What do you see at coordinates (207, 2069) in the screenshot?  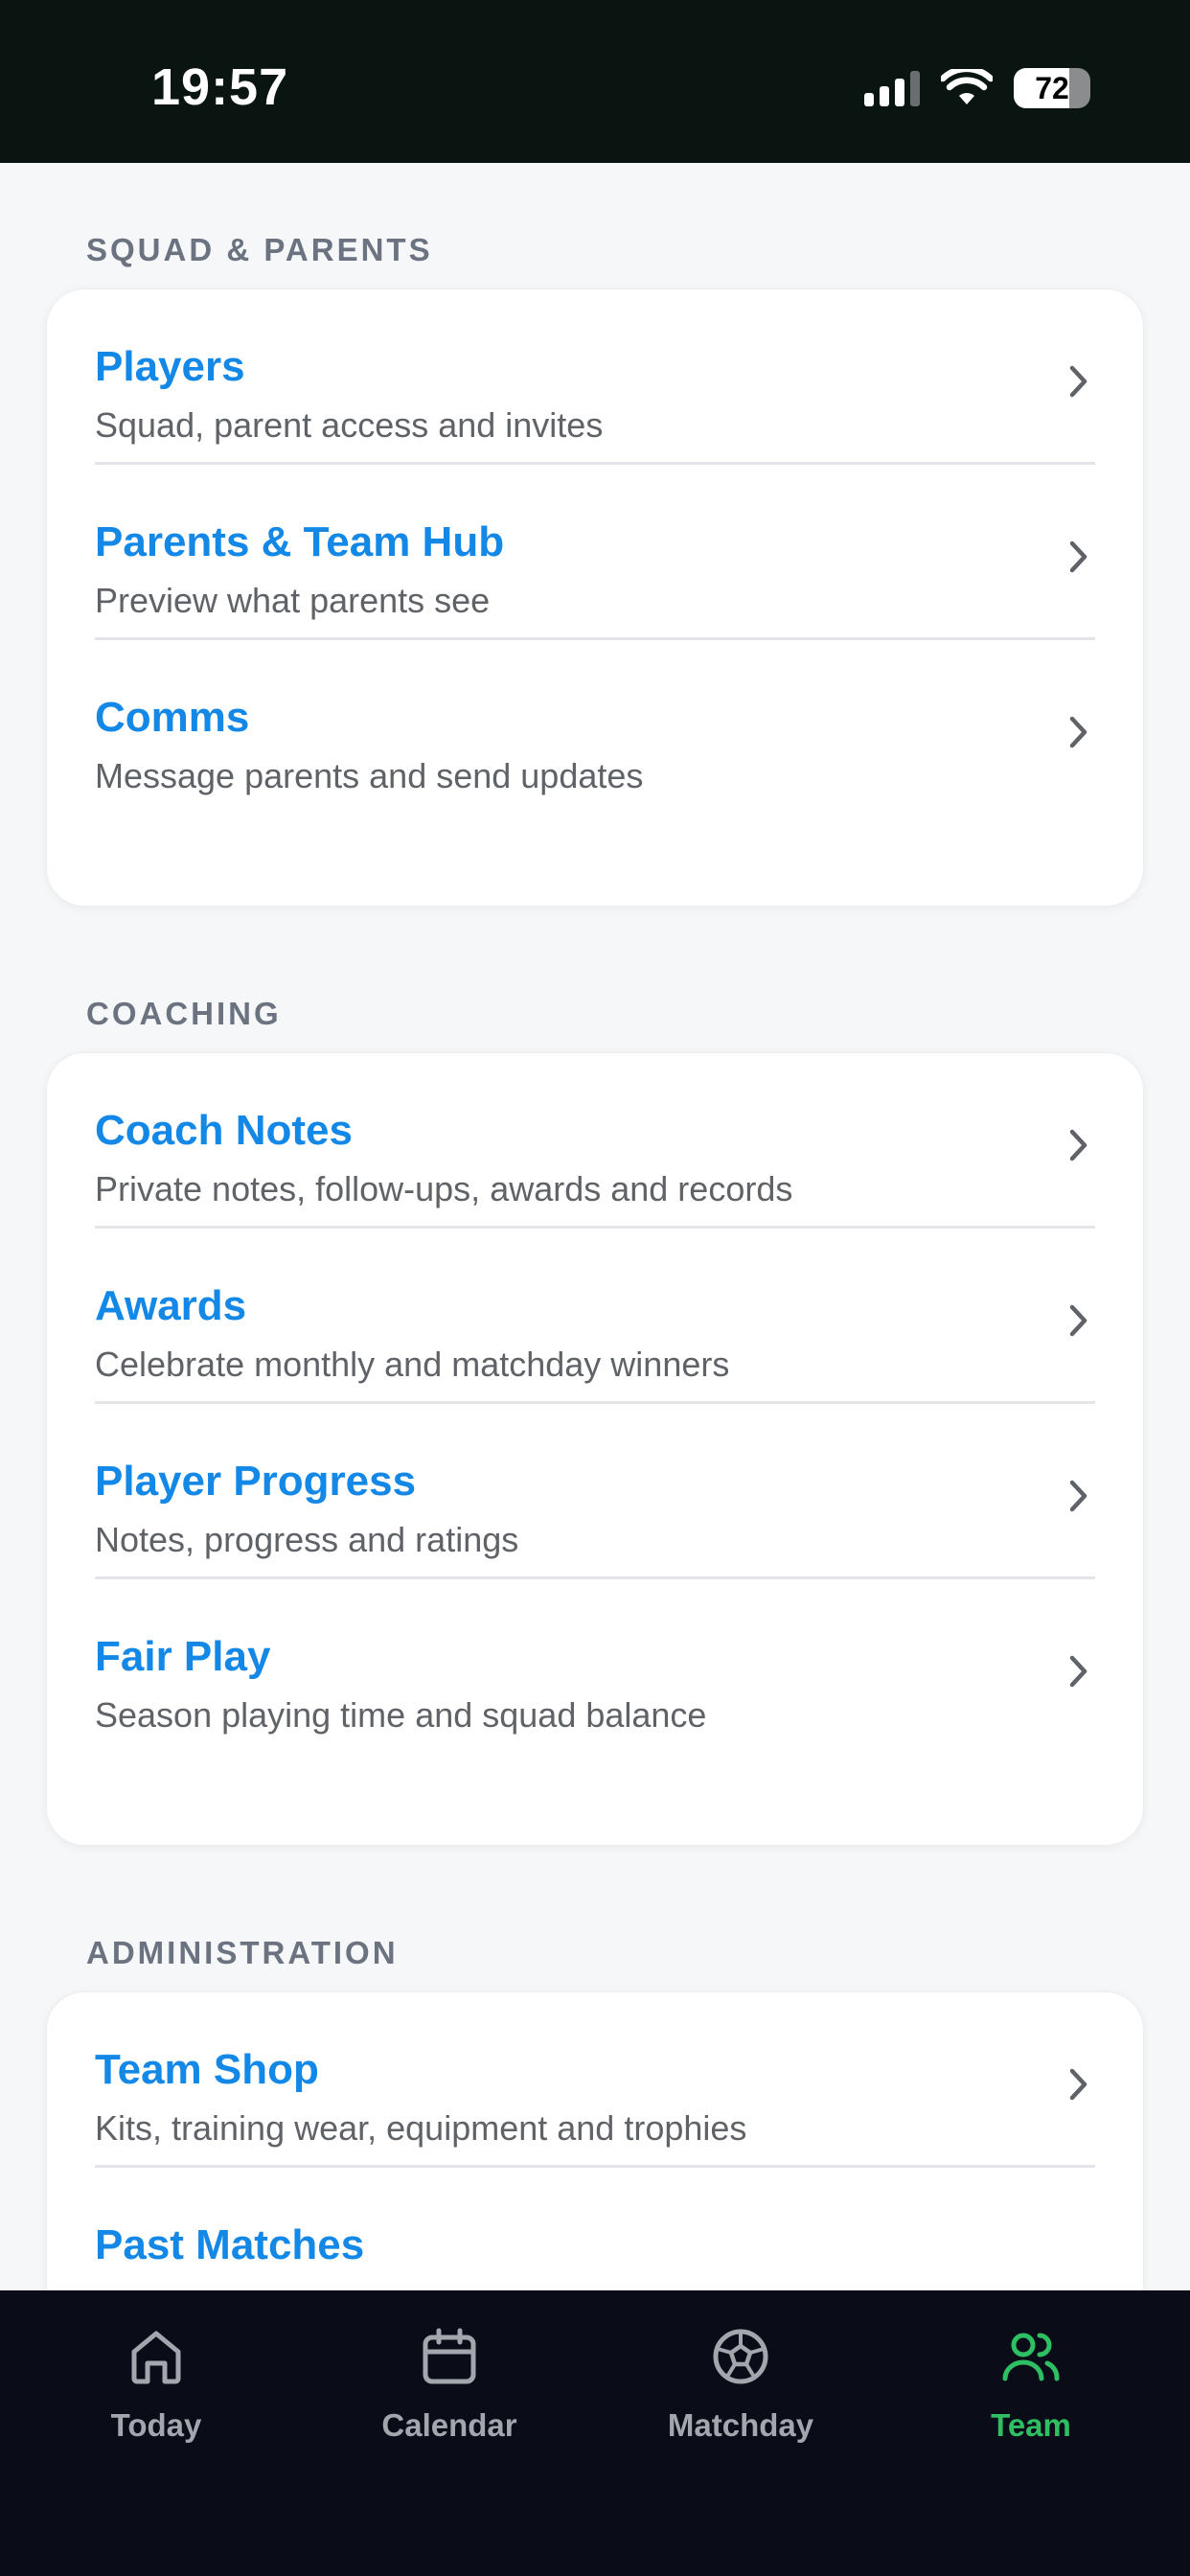 I see `row-title: Team Shop` at bounding box center [207, 2069].